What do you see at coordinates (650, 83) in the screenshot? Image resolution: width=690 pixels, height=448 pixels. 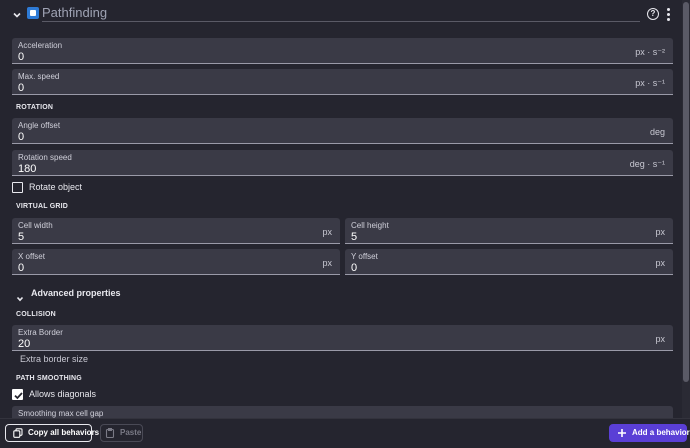 I see `field-unit: px · s⁻¹` at bounding box center [650, 83].